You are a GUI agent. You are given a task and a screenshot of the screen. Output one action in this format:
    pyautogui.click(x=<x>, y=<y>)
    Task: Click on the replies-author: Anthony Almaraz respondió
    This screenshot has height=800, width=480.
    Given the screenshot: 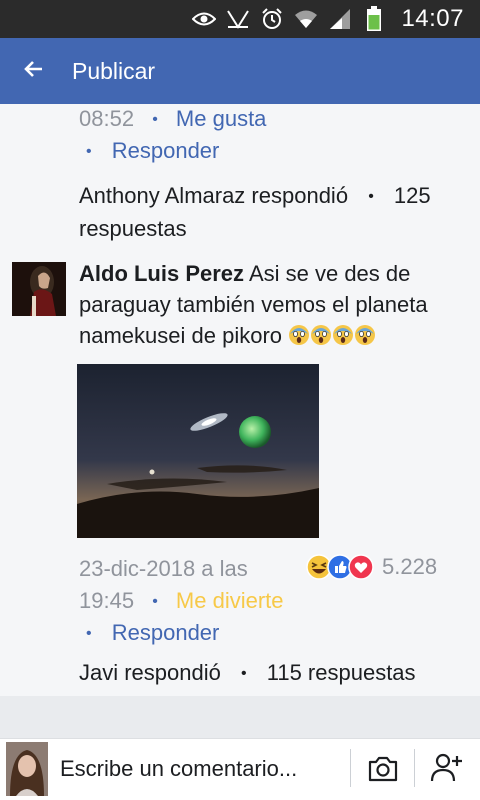 What is the action you would take?
    pyautogui.click(x=214, y=195)
    